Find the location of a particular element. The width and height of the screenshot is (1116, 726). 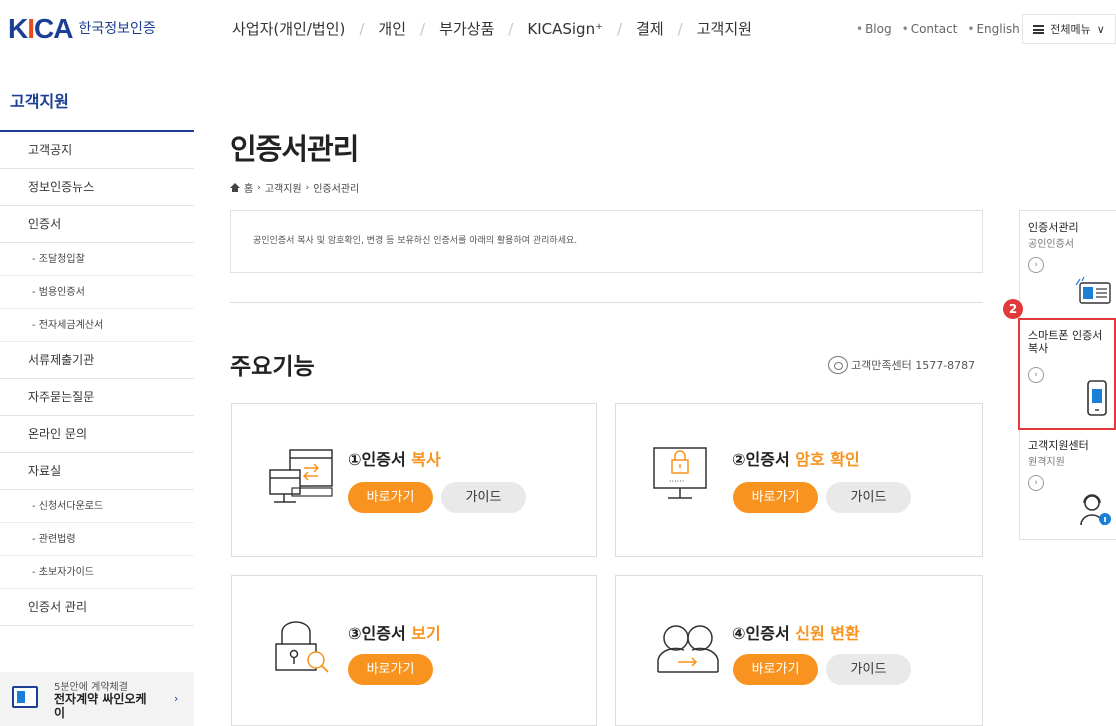

banner-big-text: 전자계약 싸인오케이 is located at coordinates (100, 706).